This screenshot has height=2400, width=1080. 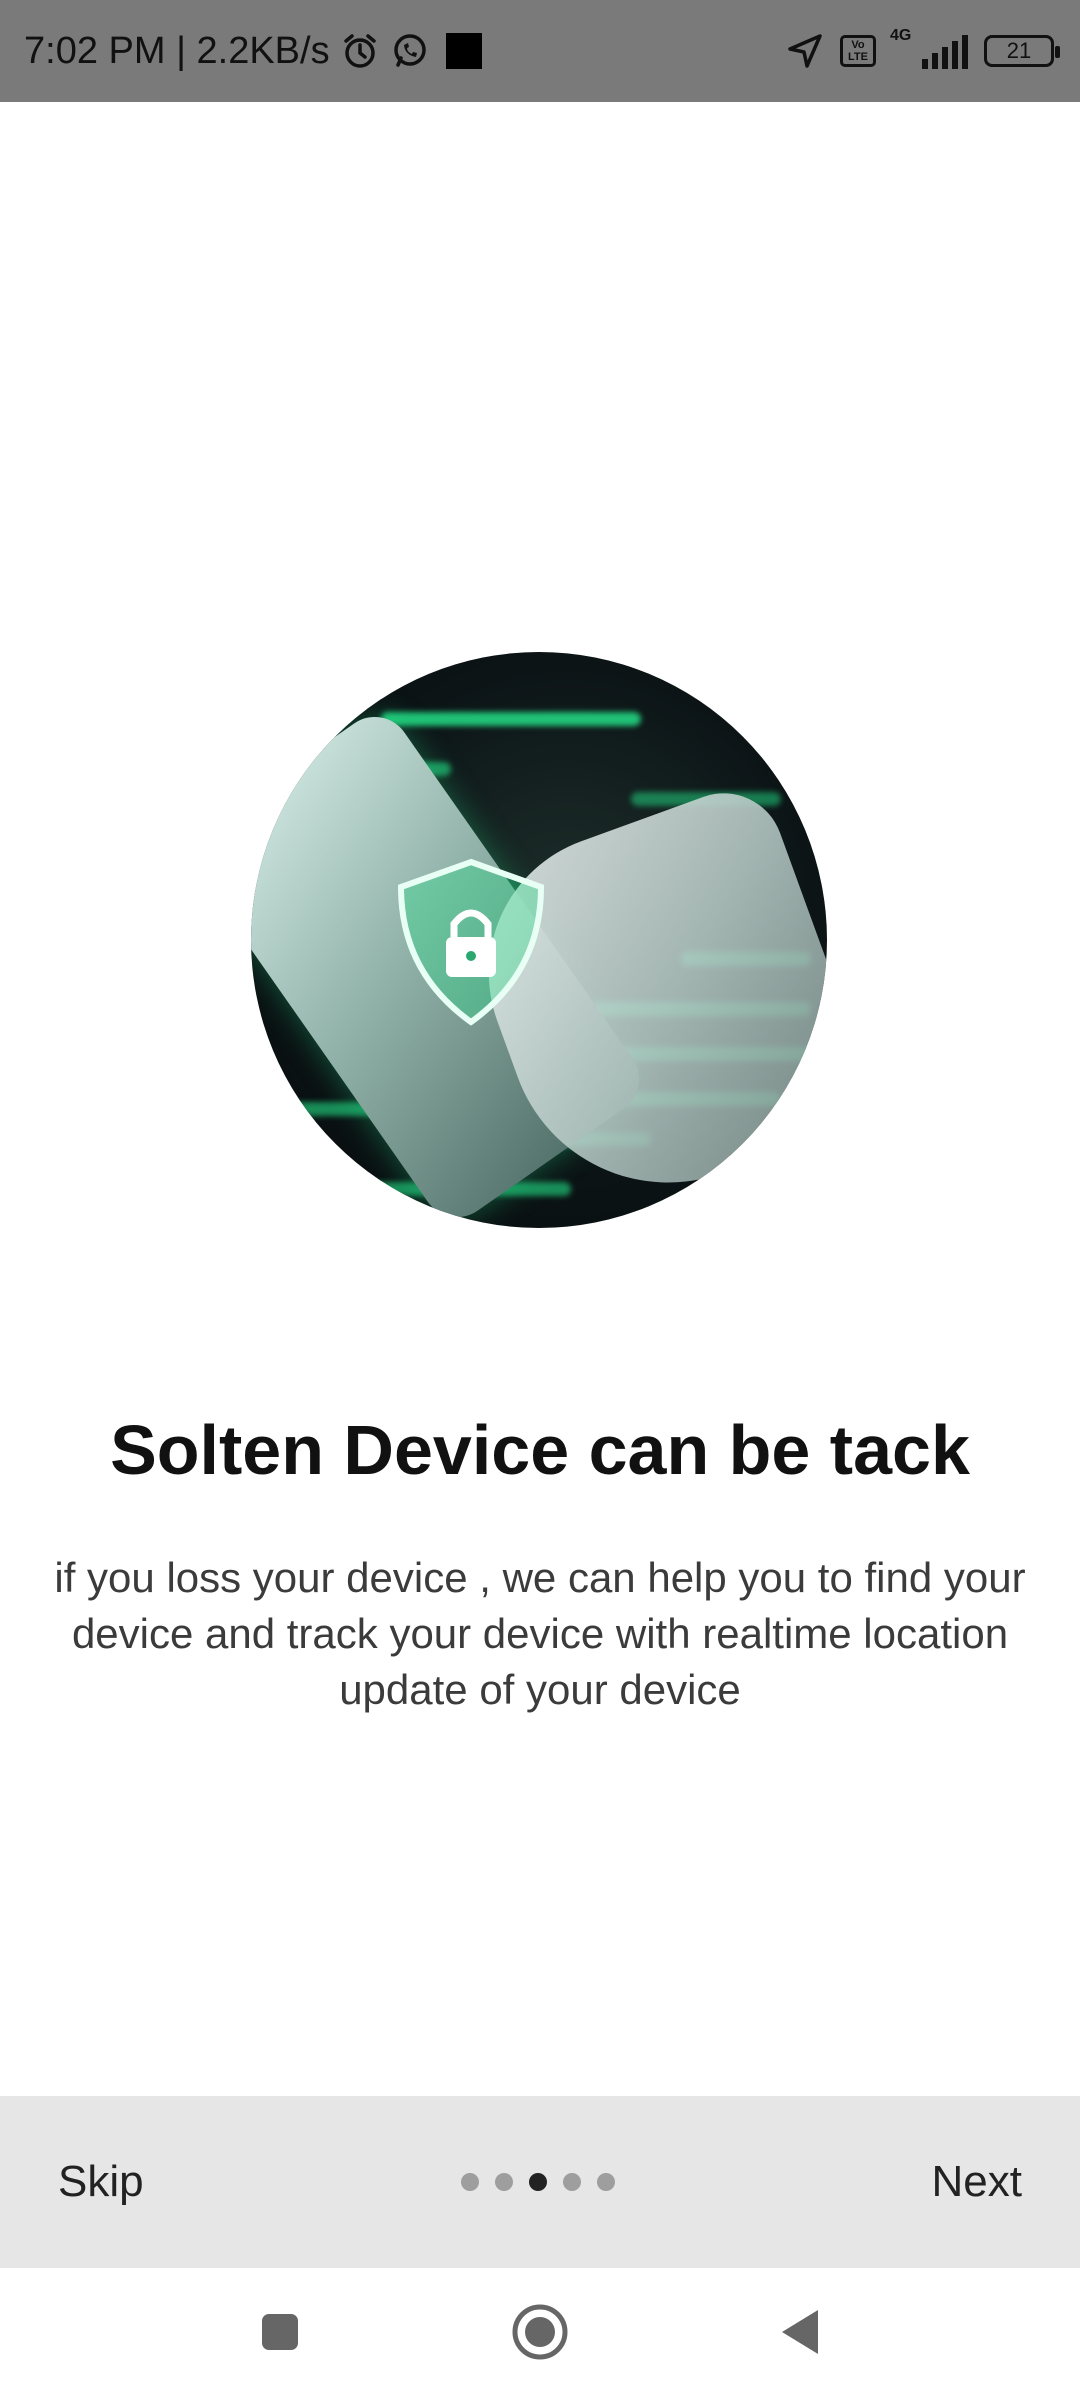 I want to click on volte-bottom-label: LTE, so click(x=858, y=57).